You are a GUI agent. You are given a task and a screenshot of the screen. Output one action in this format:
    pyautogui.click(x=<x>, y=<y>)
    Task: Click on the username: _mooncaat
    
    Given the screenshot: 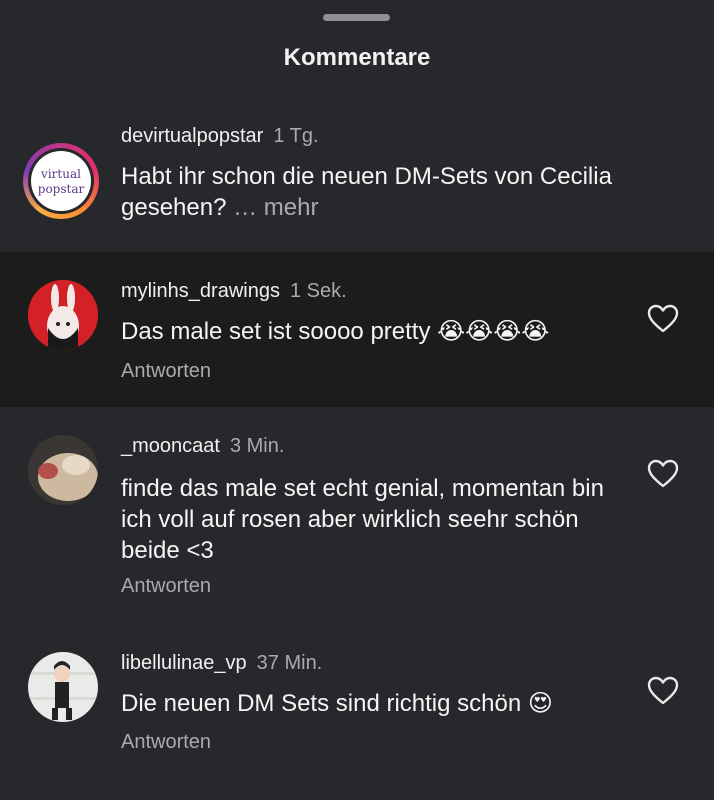 What is the action you would take?
    pyautogui.click(x=170, y=446)
    